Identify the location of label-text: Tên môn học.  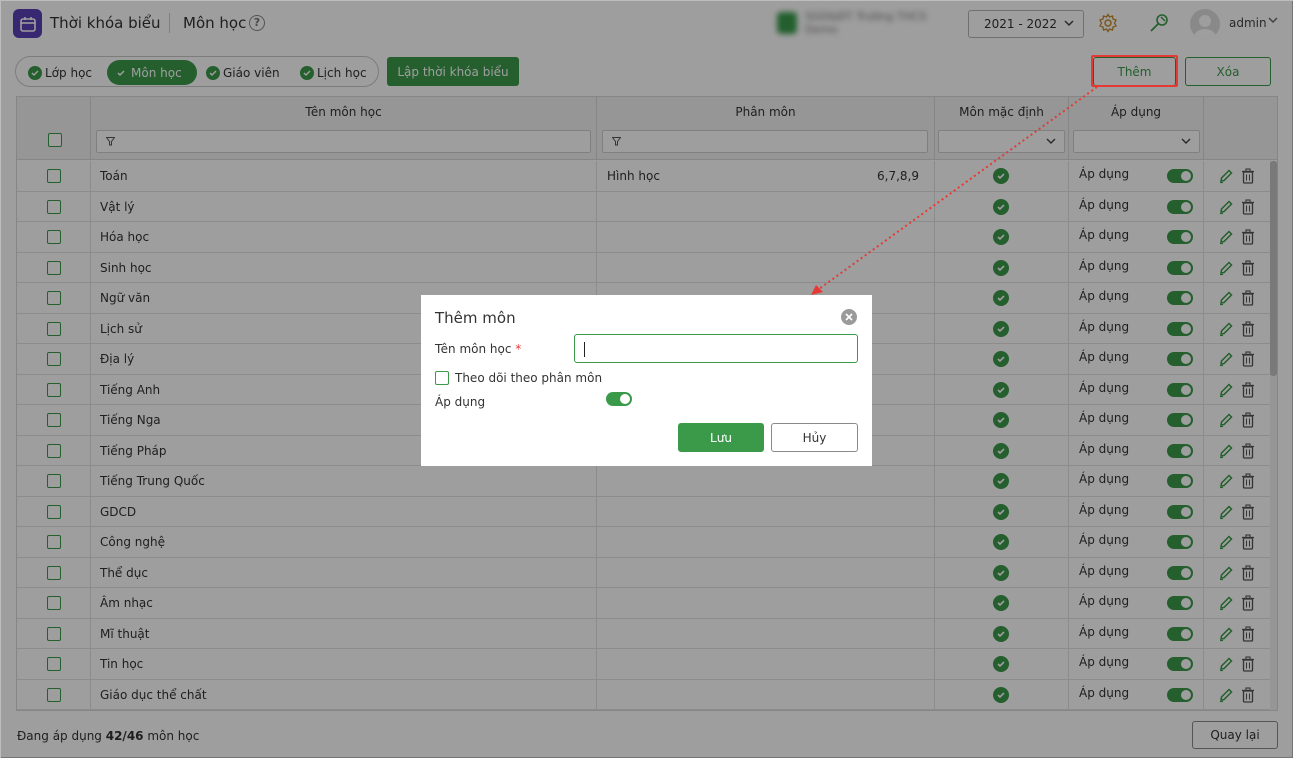
(473, 349).